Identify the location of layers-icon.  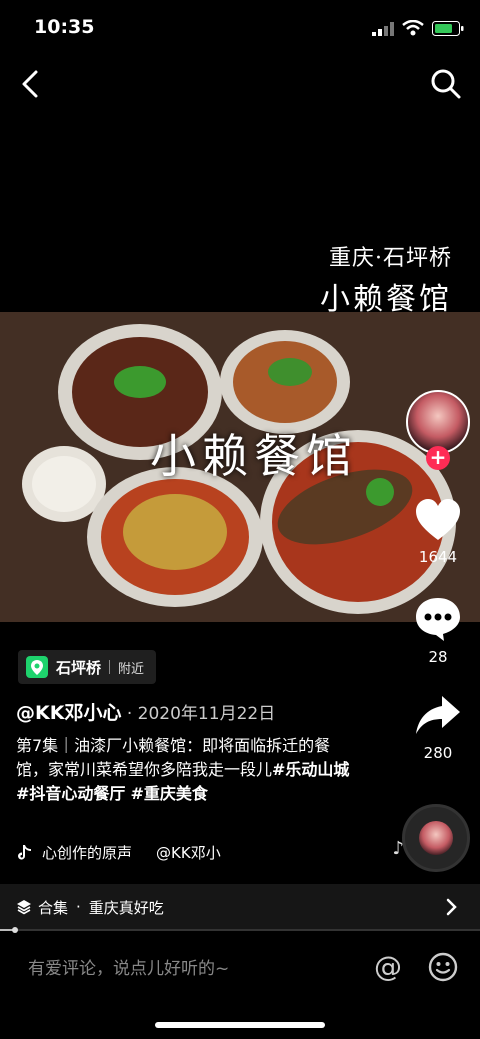
(24, 907).